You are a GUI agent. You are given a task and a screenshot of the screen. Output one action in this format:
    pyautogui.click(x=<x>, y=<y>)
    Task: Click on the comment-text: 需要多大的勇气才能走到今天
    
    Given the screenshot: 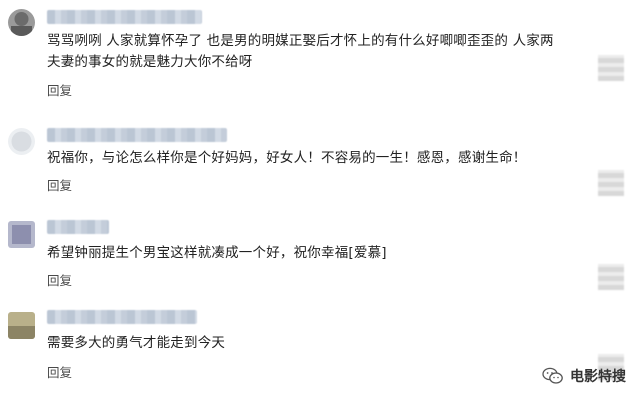 What is the action you would take?
    pyautogui.click(x=136, y=343)
    